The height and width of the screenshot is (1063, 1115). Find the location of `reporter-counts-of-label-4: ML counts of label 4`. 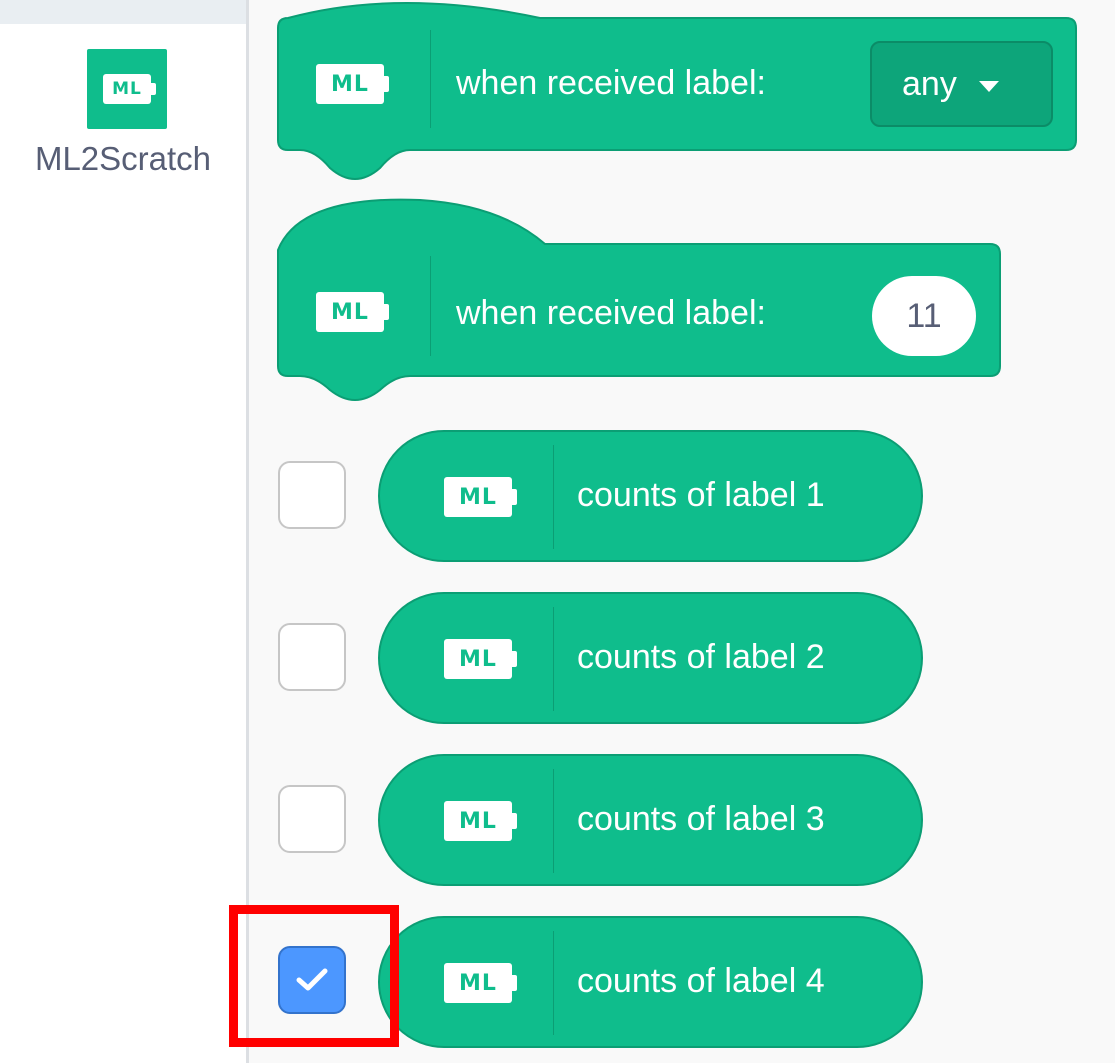

reporter-counts-of-label-4: ML counts of label 4 is located at coordinates (650, 982).